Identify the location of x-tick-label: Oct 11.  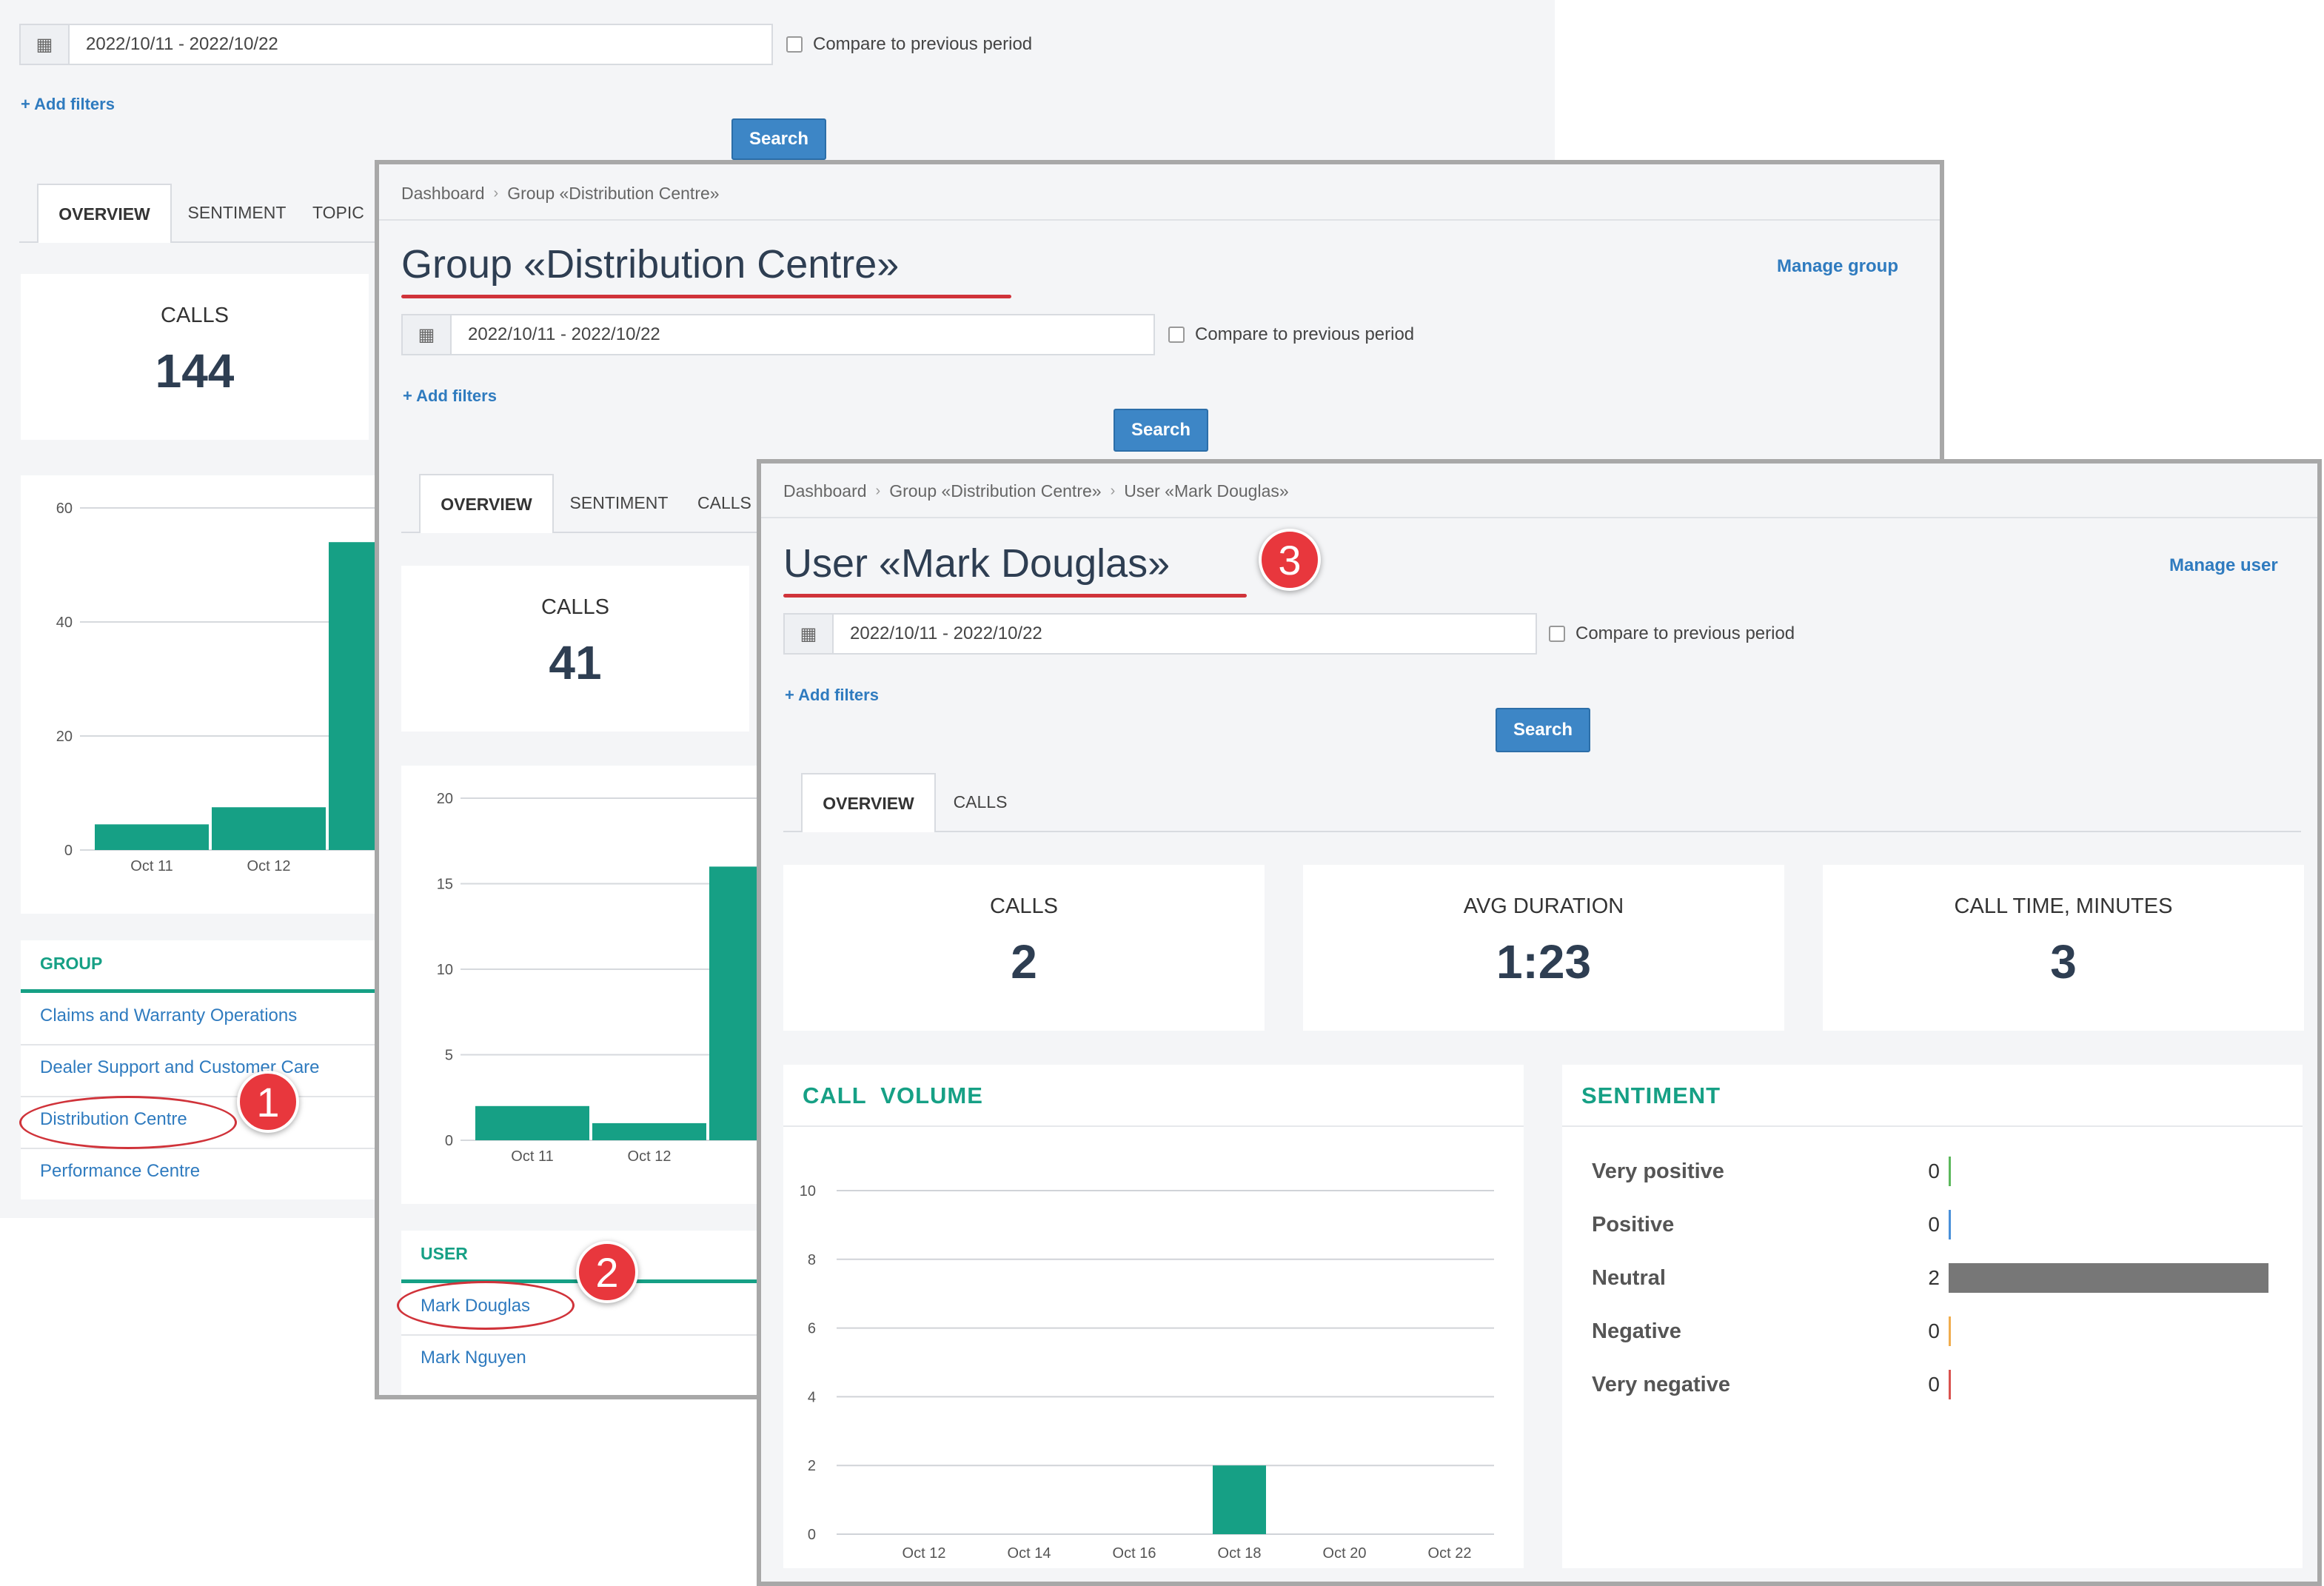
(532, 1156).